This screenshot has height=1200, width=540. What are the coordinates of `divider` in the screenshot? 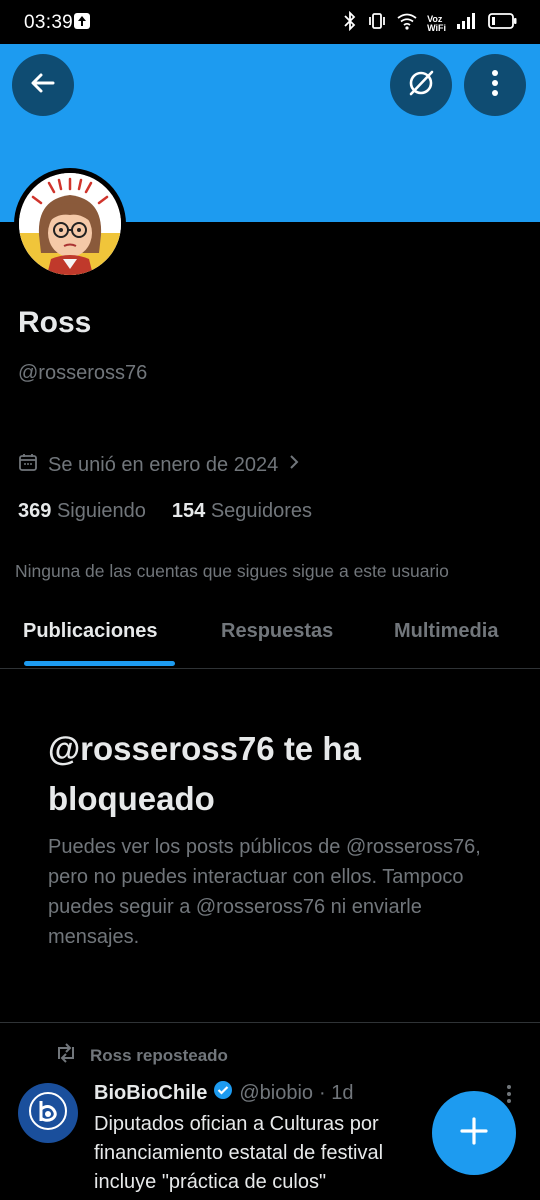 It's located at (270, 1022).